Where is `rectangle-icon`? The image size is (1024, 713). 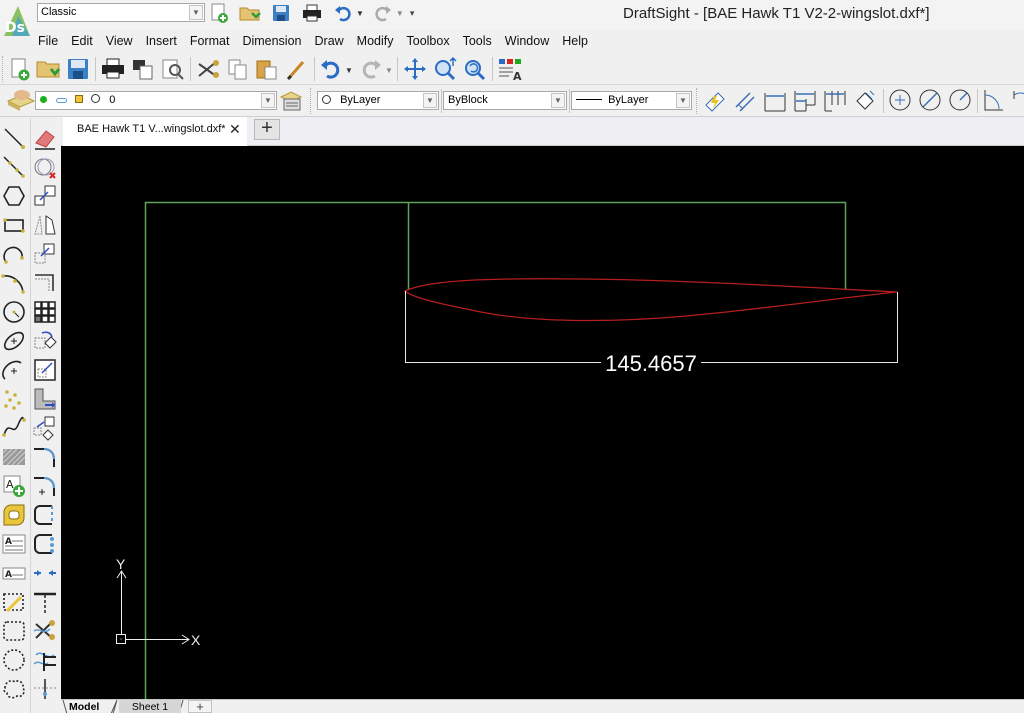 rectangle-icon is located at coordinates (14, 225).